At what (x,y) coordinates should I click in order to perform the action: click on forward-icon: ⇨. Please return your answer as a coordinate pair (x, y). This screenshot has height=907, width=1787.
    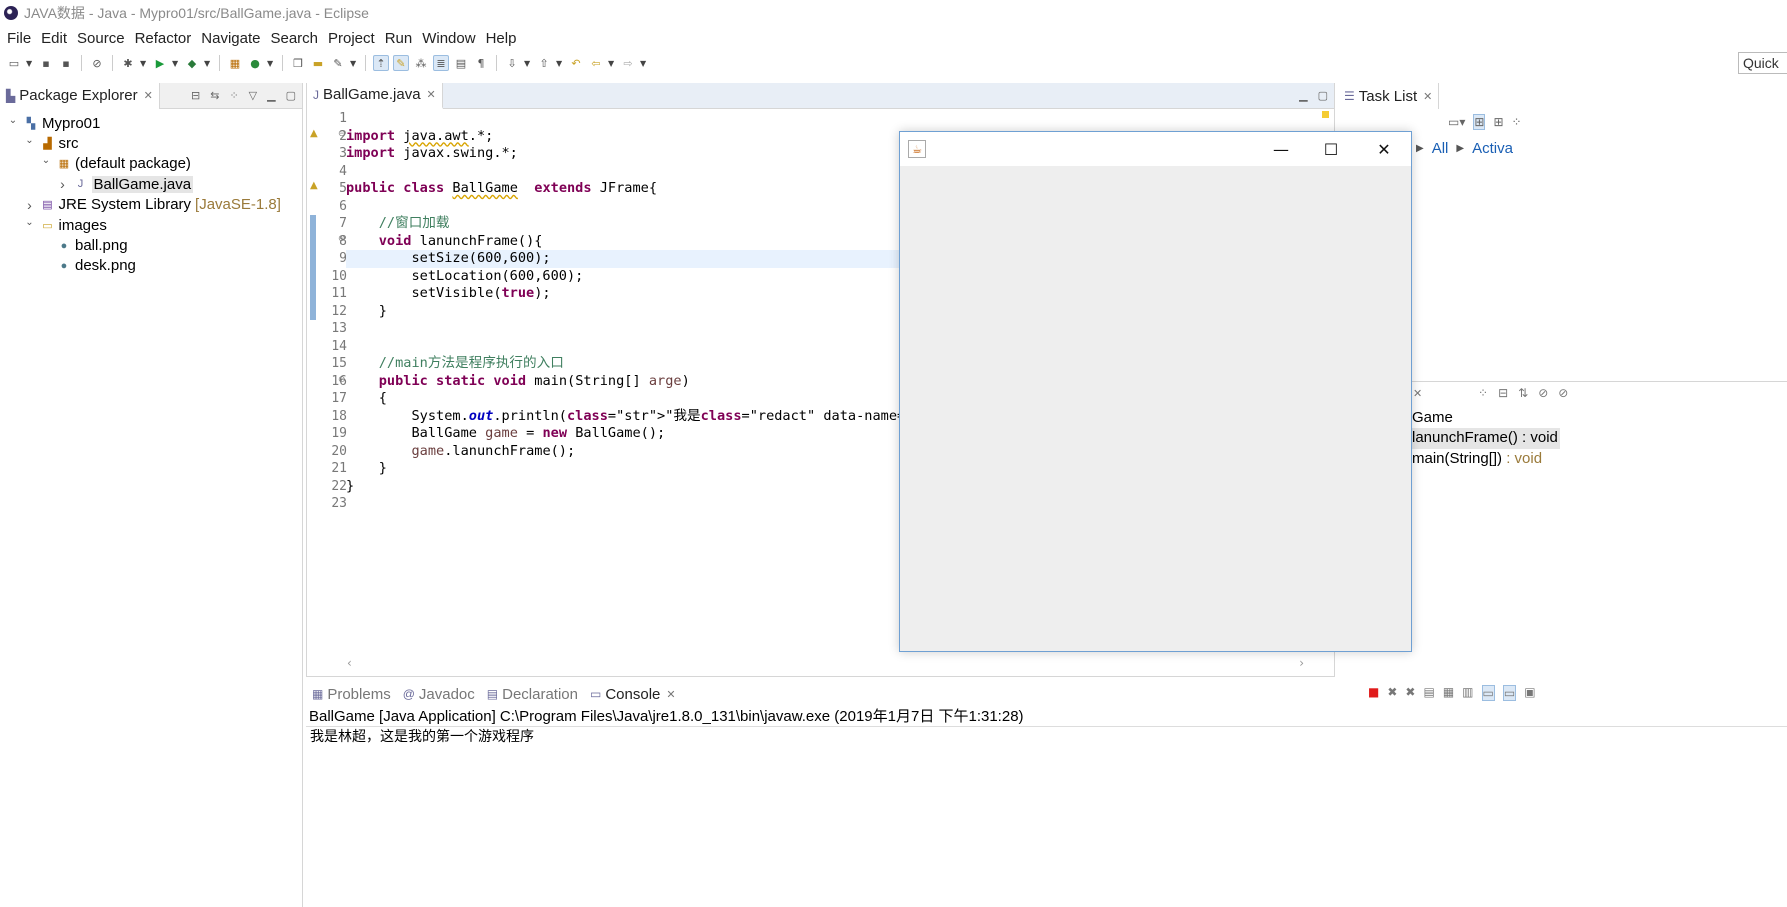
    Looking at the image, I should click on (628, 63).